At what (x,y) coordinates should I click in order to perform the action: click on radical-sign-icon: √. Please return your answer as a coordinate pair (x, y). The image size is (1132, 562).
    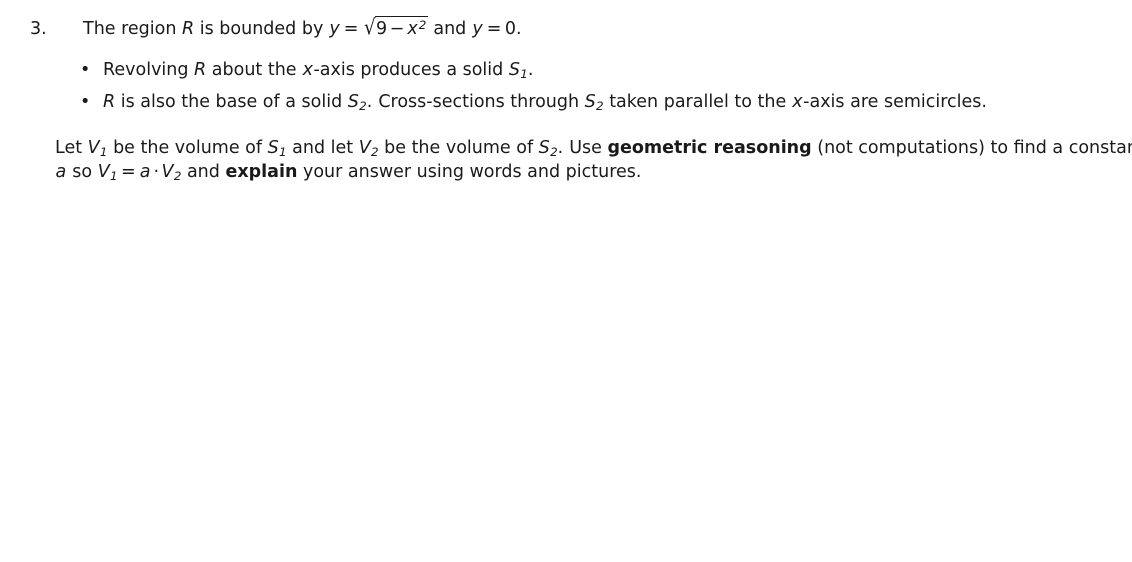
    Looking at the image, I should click on (369, 28).